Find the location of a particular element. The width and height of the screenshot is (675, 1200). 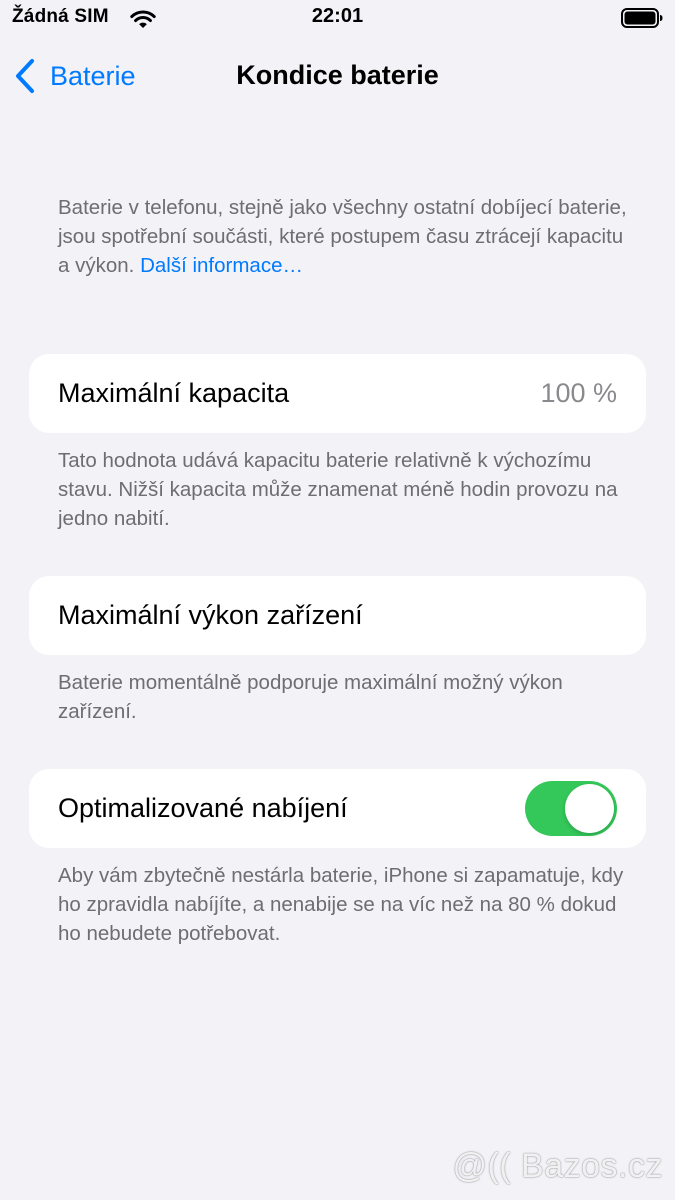

peak-performance-row: Maximální výkon zařízení is located at coordinates (337, 615).